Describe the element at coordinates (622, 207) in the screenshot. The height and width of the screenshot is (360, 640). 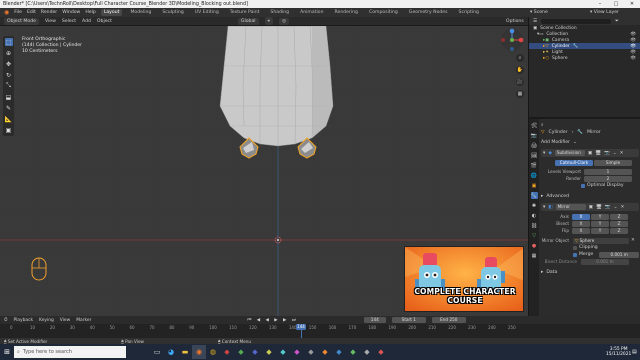
I see `delete-modifier-icon: ✕` at that location.